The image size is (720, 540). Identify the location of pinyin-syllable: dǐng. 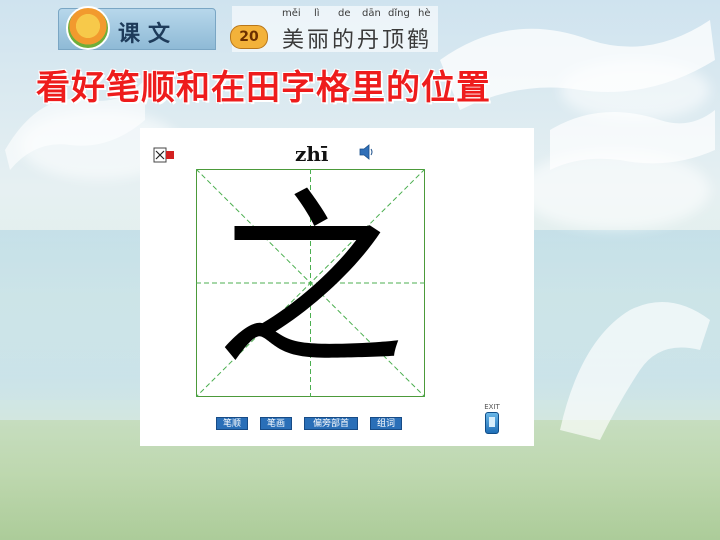
(399, 13).